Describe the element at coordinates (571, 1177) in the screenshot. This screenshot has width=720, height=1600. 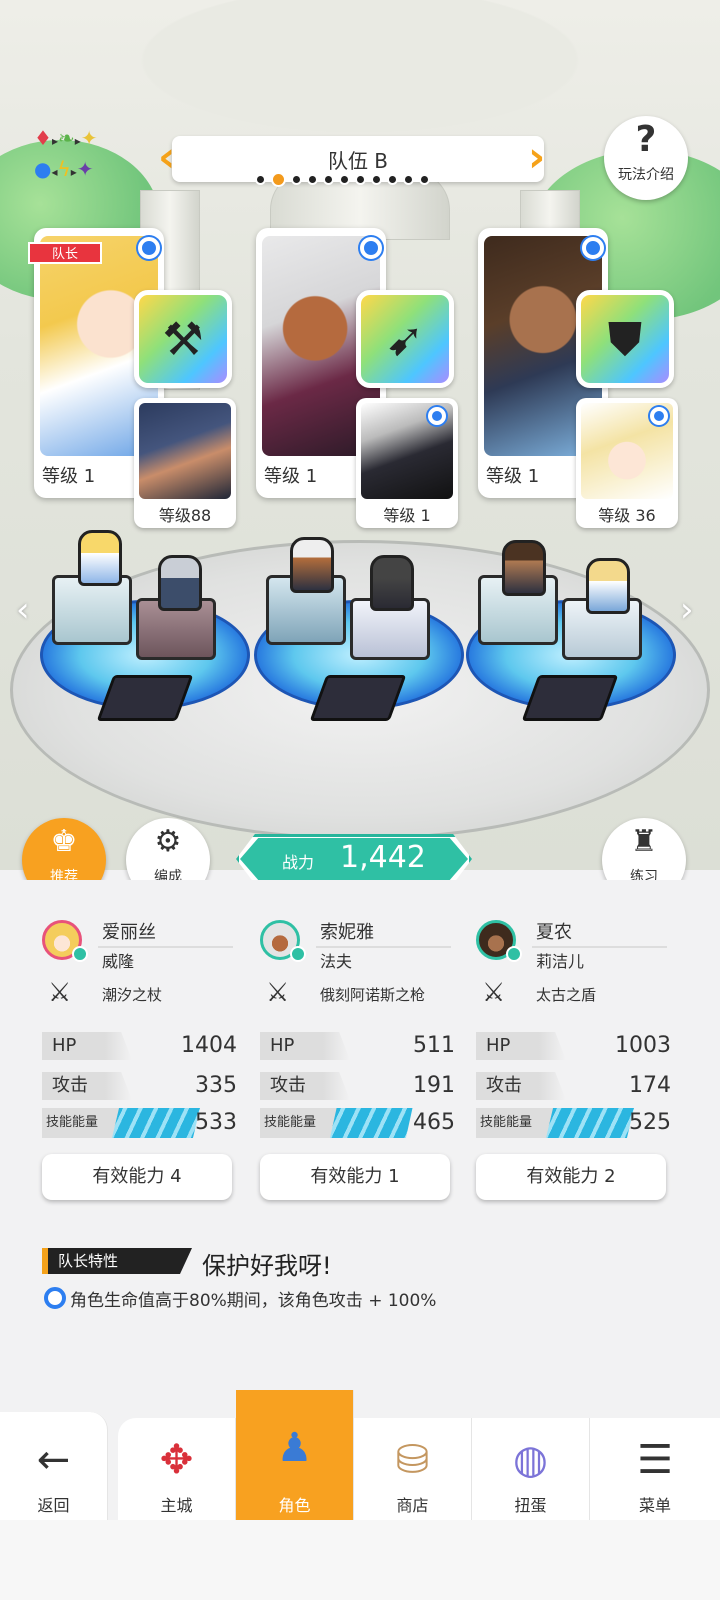
I see `effective-ability-button: 有效能力 2` at that location.